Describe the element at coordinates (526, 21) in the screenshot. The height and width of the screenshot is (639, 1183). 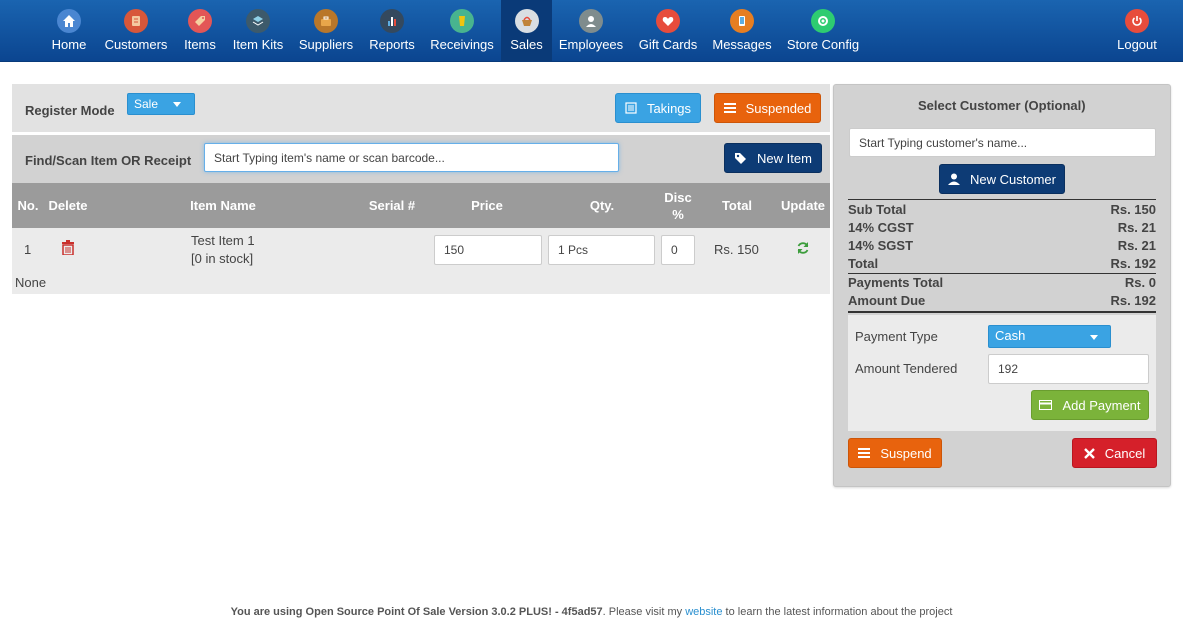
I see `sales-icon` at that location.